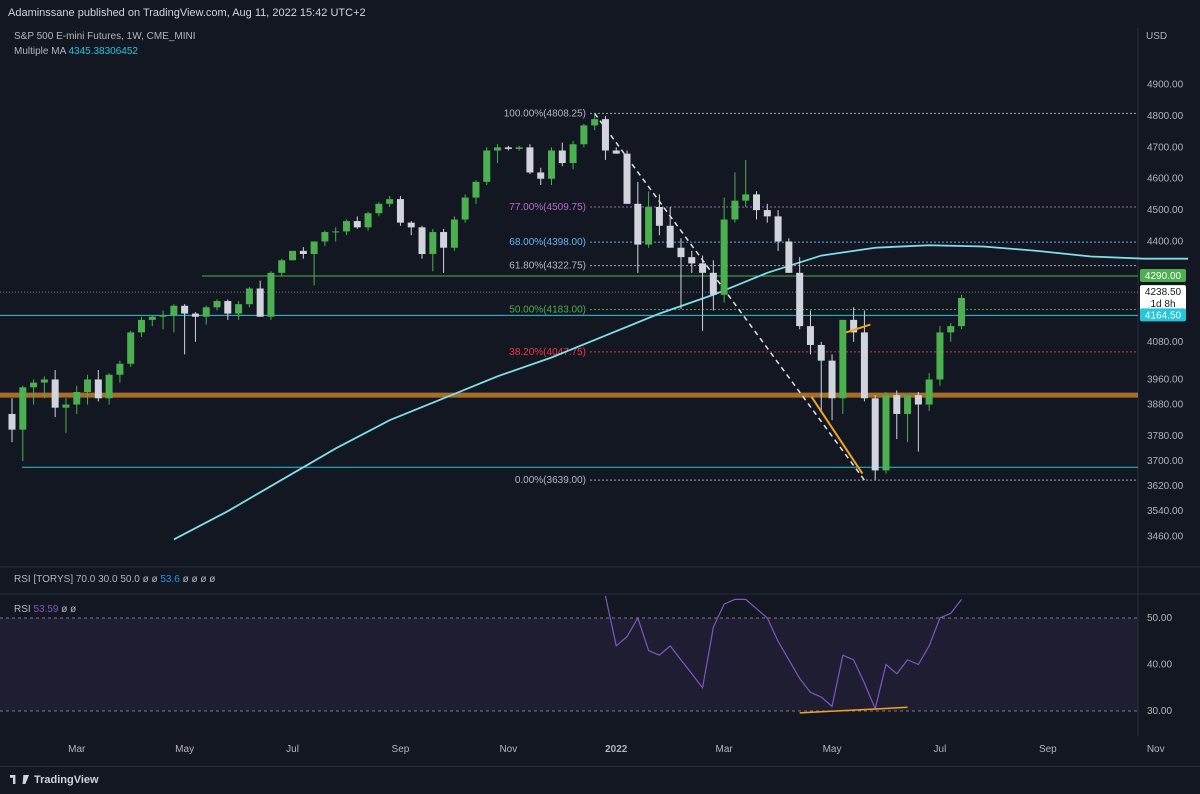 This screenshot has width=1200, height=794. Describe the element at coordinates (1165, 461) in the screenshot. I see `y-tick-label: 3700.00` at that location.